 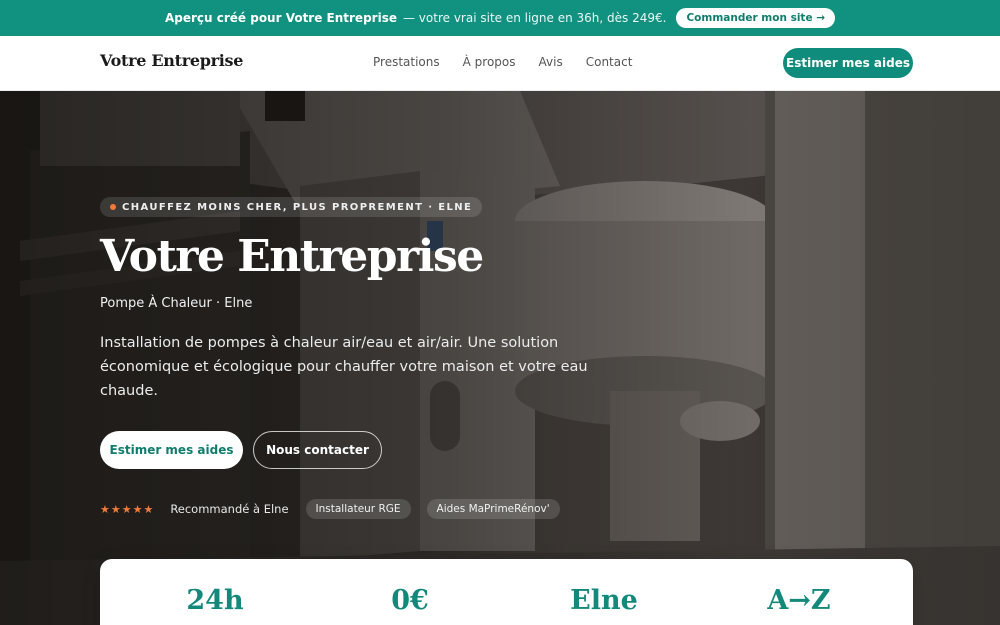 I want to click on header-estimate-button: Estimer mes aides, so click(x=848, y=63).